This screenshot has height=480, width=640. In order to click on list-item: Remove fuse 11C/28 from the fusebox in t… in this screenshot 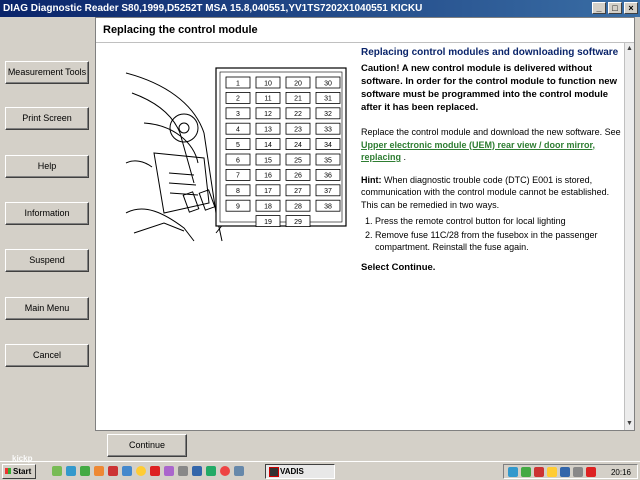, I will do `click(499, 241)`.